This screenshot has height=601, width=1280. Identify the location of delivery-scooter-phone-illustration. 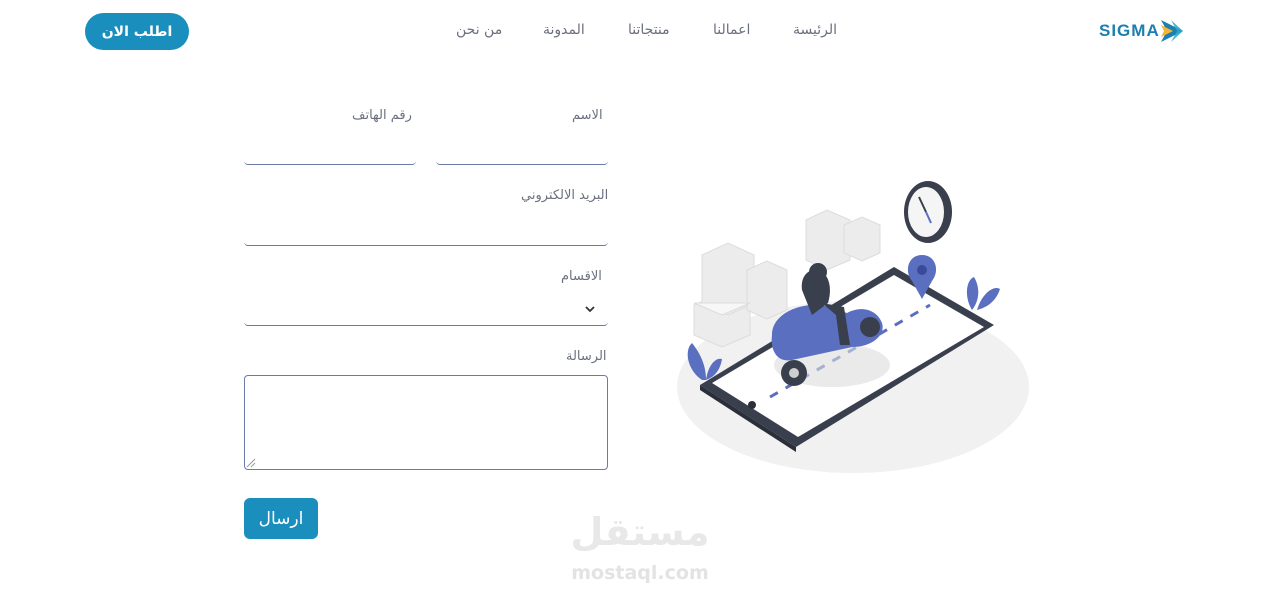
(853, 327).